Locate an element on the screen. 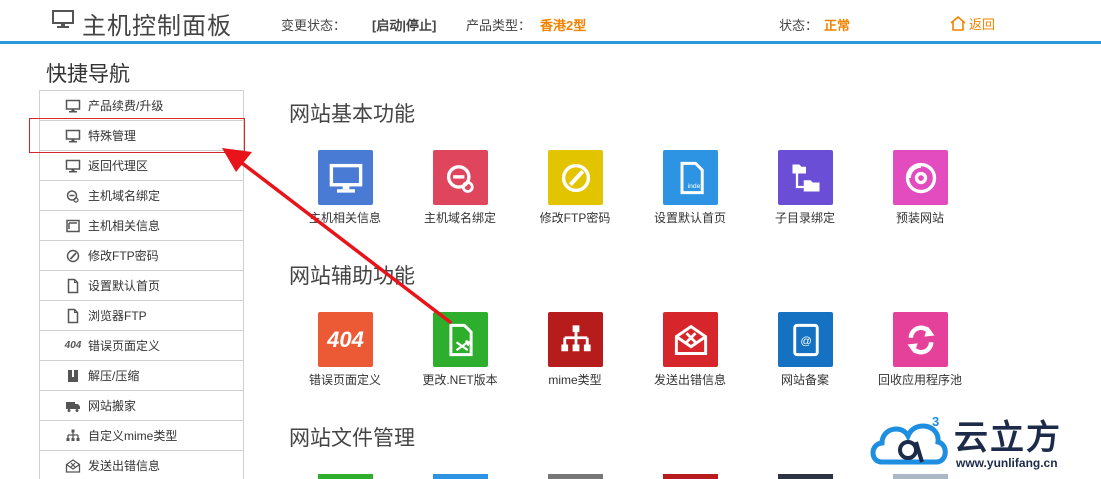  sidebar-item-label: 特殊管理 is located at coordinates (112, 136).